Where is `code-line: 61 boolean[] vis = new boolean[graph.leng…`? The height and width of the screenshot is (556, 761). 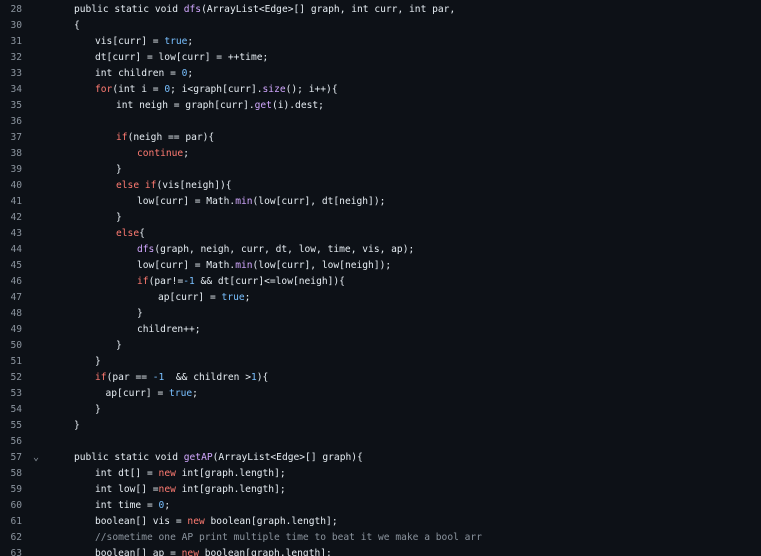
code-line: 61 boolean[] vis = new boolean[graph.leng… is located at coordinates (380, 522).